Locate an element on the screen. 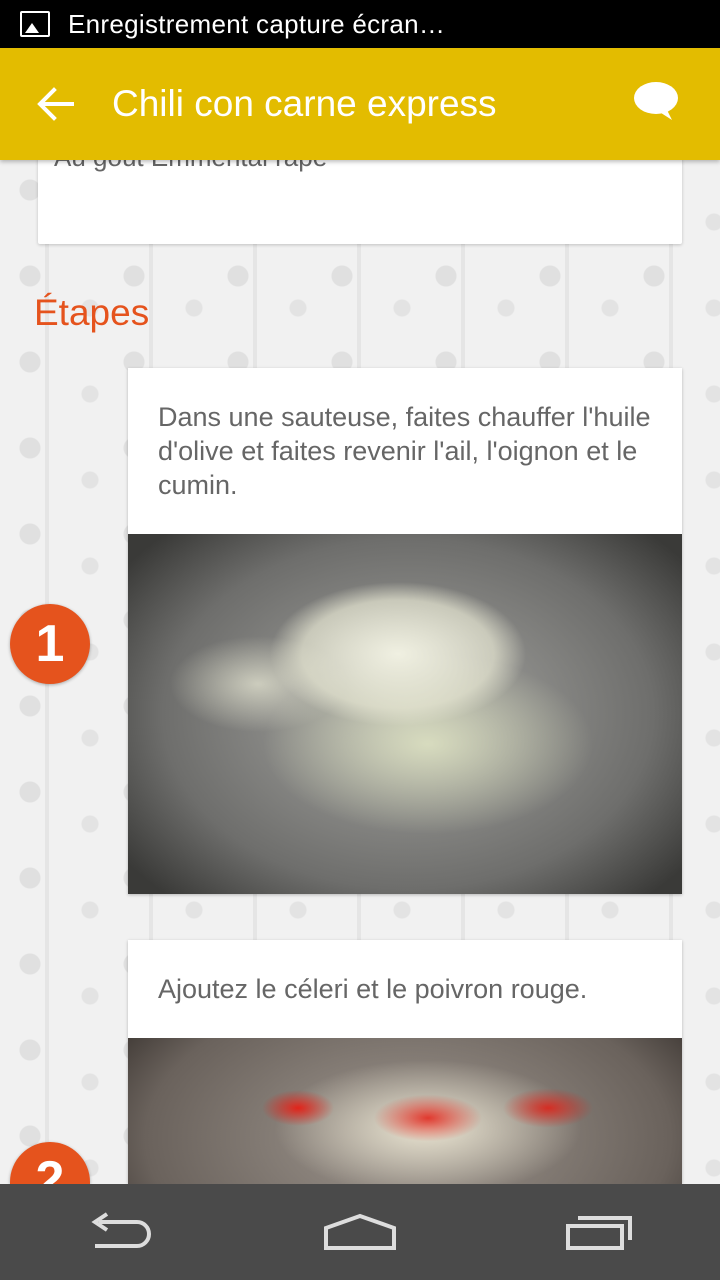 The image size is (720, 1280). page-title: Chili con carne express is located at coordinates (304, 103).